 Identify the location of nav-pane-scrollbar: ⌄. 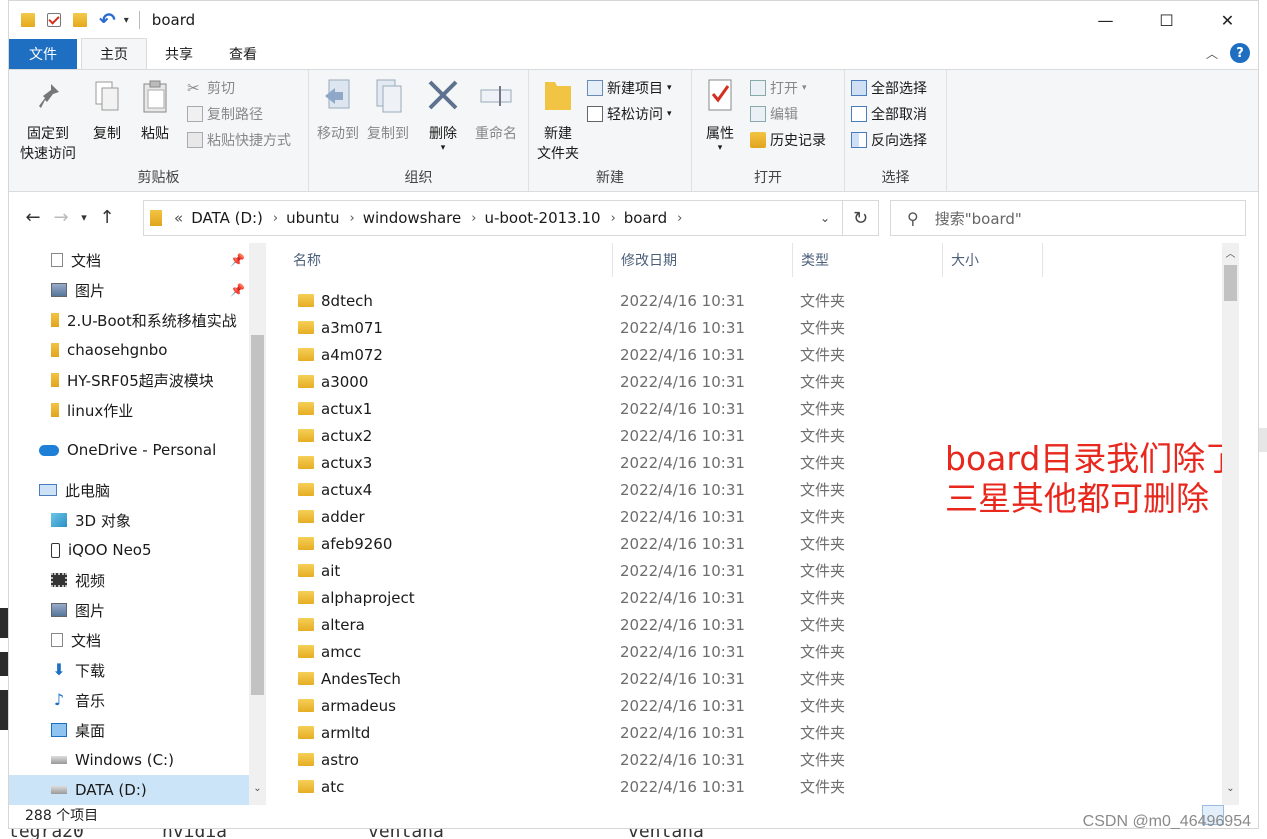
(257, 524).